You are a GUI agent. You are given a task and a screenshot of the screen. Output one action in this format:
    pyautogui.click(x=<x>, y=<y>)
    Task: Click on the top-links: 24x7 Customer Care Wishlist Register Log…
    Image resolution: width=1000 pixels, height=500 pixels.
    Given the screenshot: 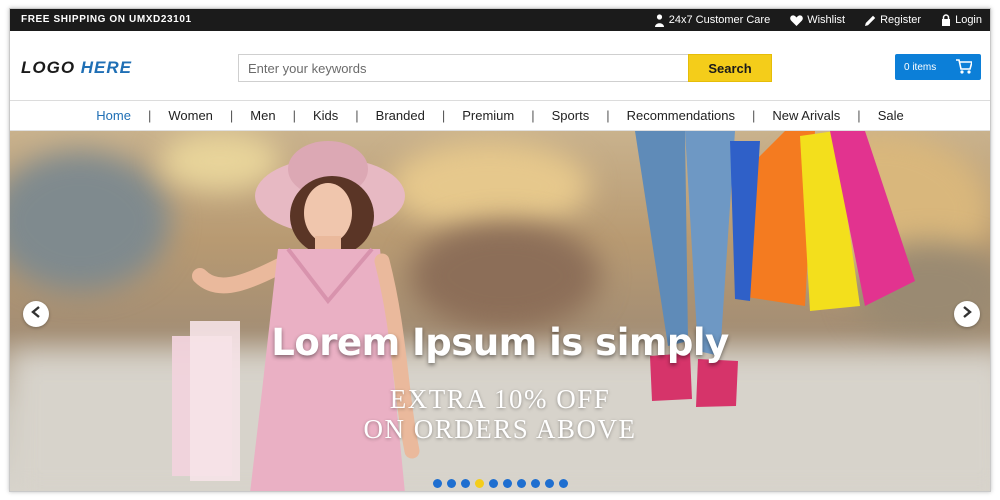 What is the action you would take?
    pyautogui.click(x=818, y=20)
    